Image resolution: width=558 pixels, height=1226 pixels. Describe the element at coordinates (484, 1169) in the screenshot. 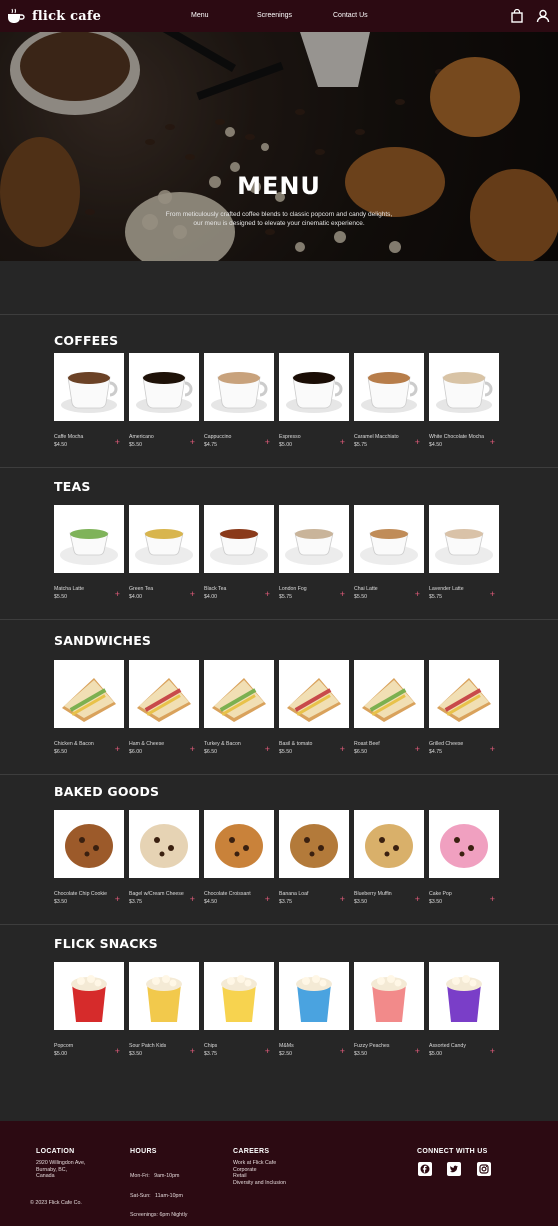

I see `instagram-icon` at that location.